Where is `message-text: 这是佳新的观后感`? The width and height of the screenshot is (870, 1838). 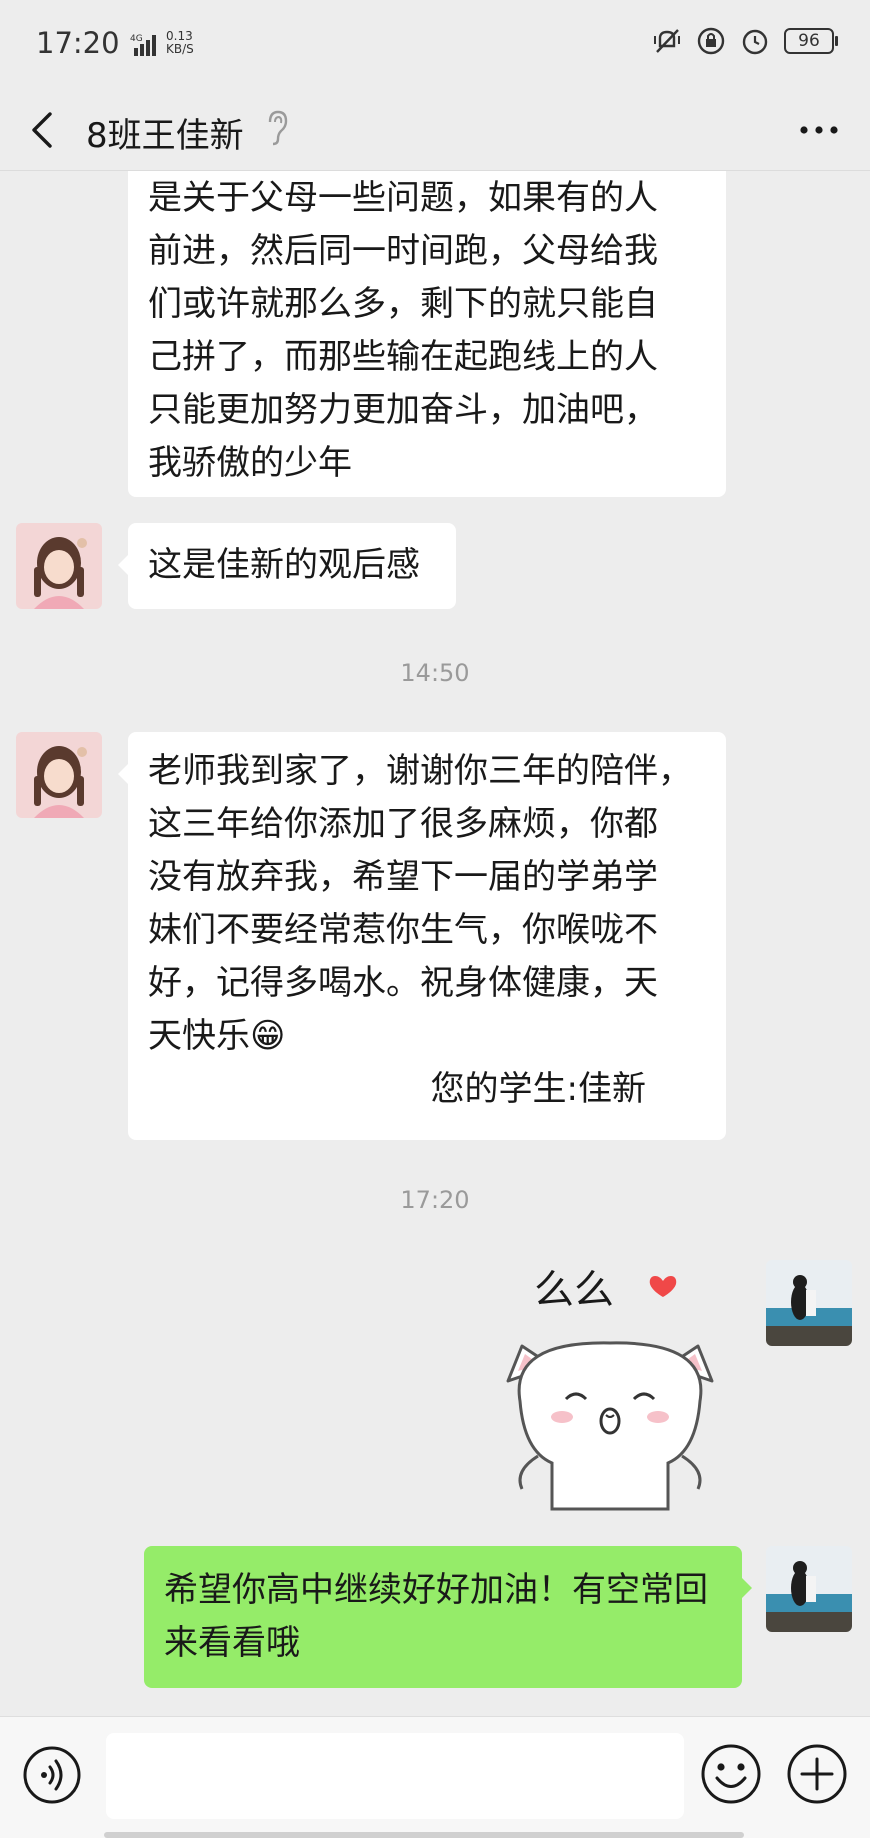 message-text: 这是佳新的观后感 is located at coordinates (284, 565).